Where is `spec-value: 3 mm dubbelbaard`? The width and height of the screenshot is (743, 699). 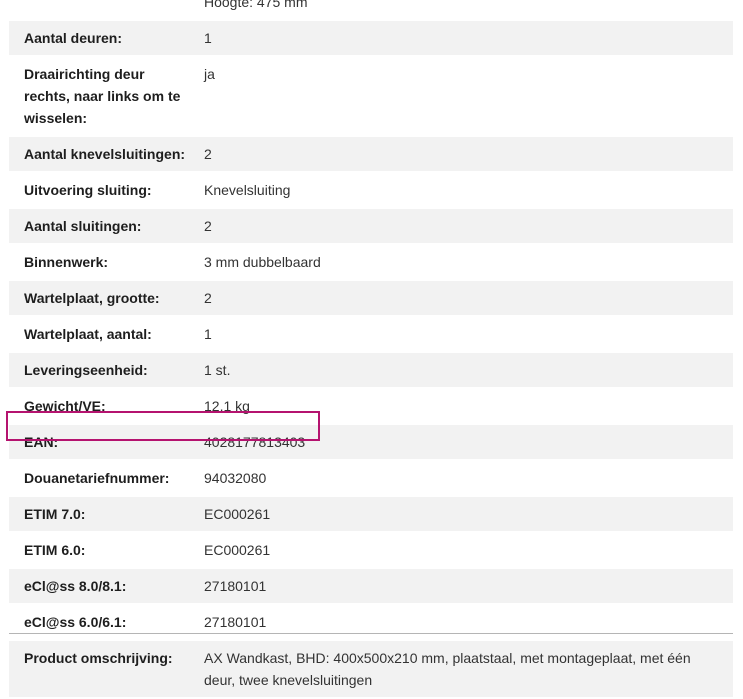
spec-value: 3 mm dubbelbaard is located at coordinates (262, 262).